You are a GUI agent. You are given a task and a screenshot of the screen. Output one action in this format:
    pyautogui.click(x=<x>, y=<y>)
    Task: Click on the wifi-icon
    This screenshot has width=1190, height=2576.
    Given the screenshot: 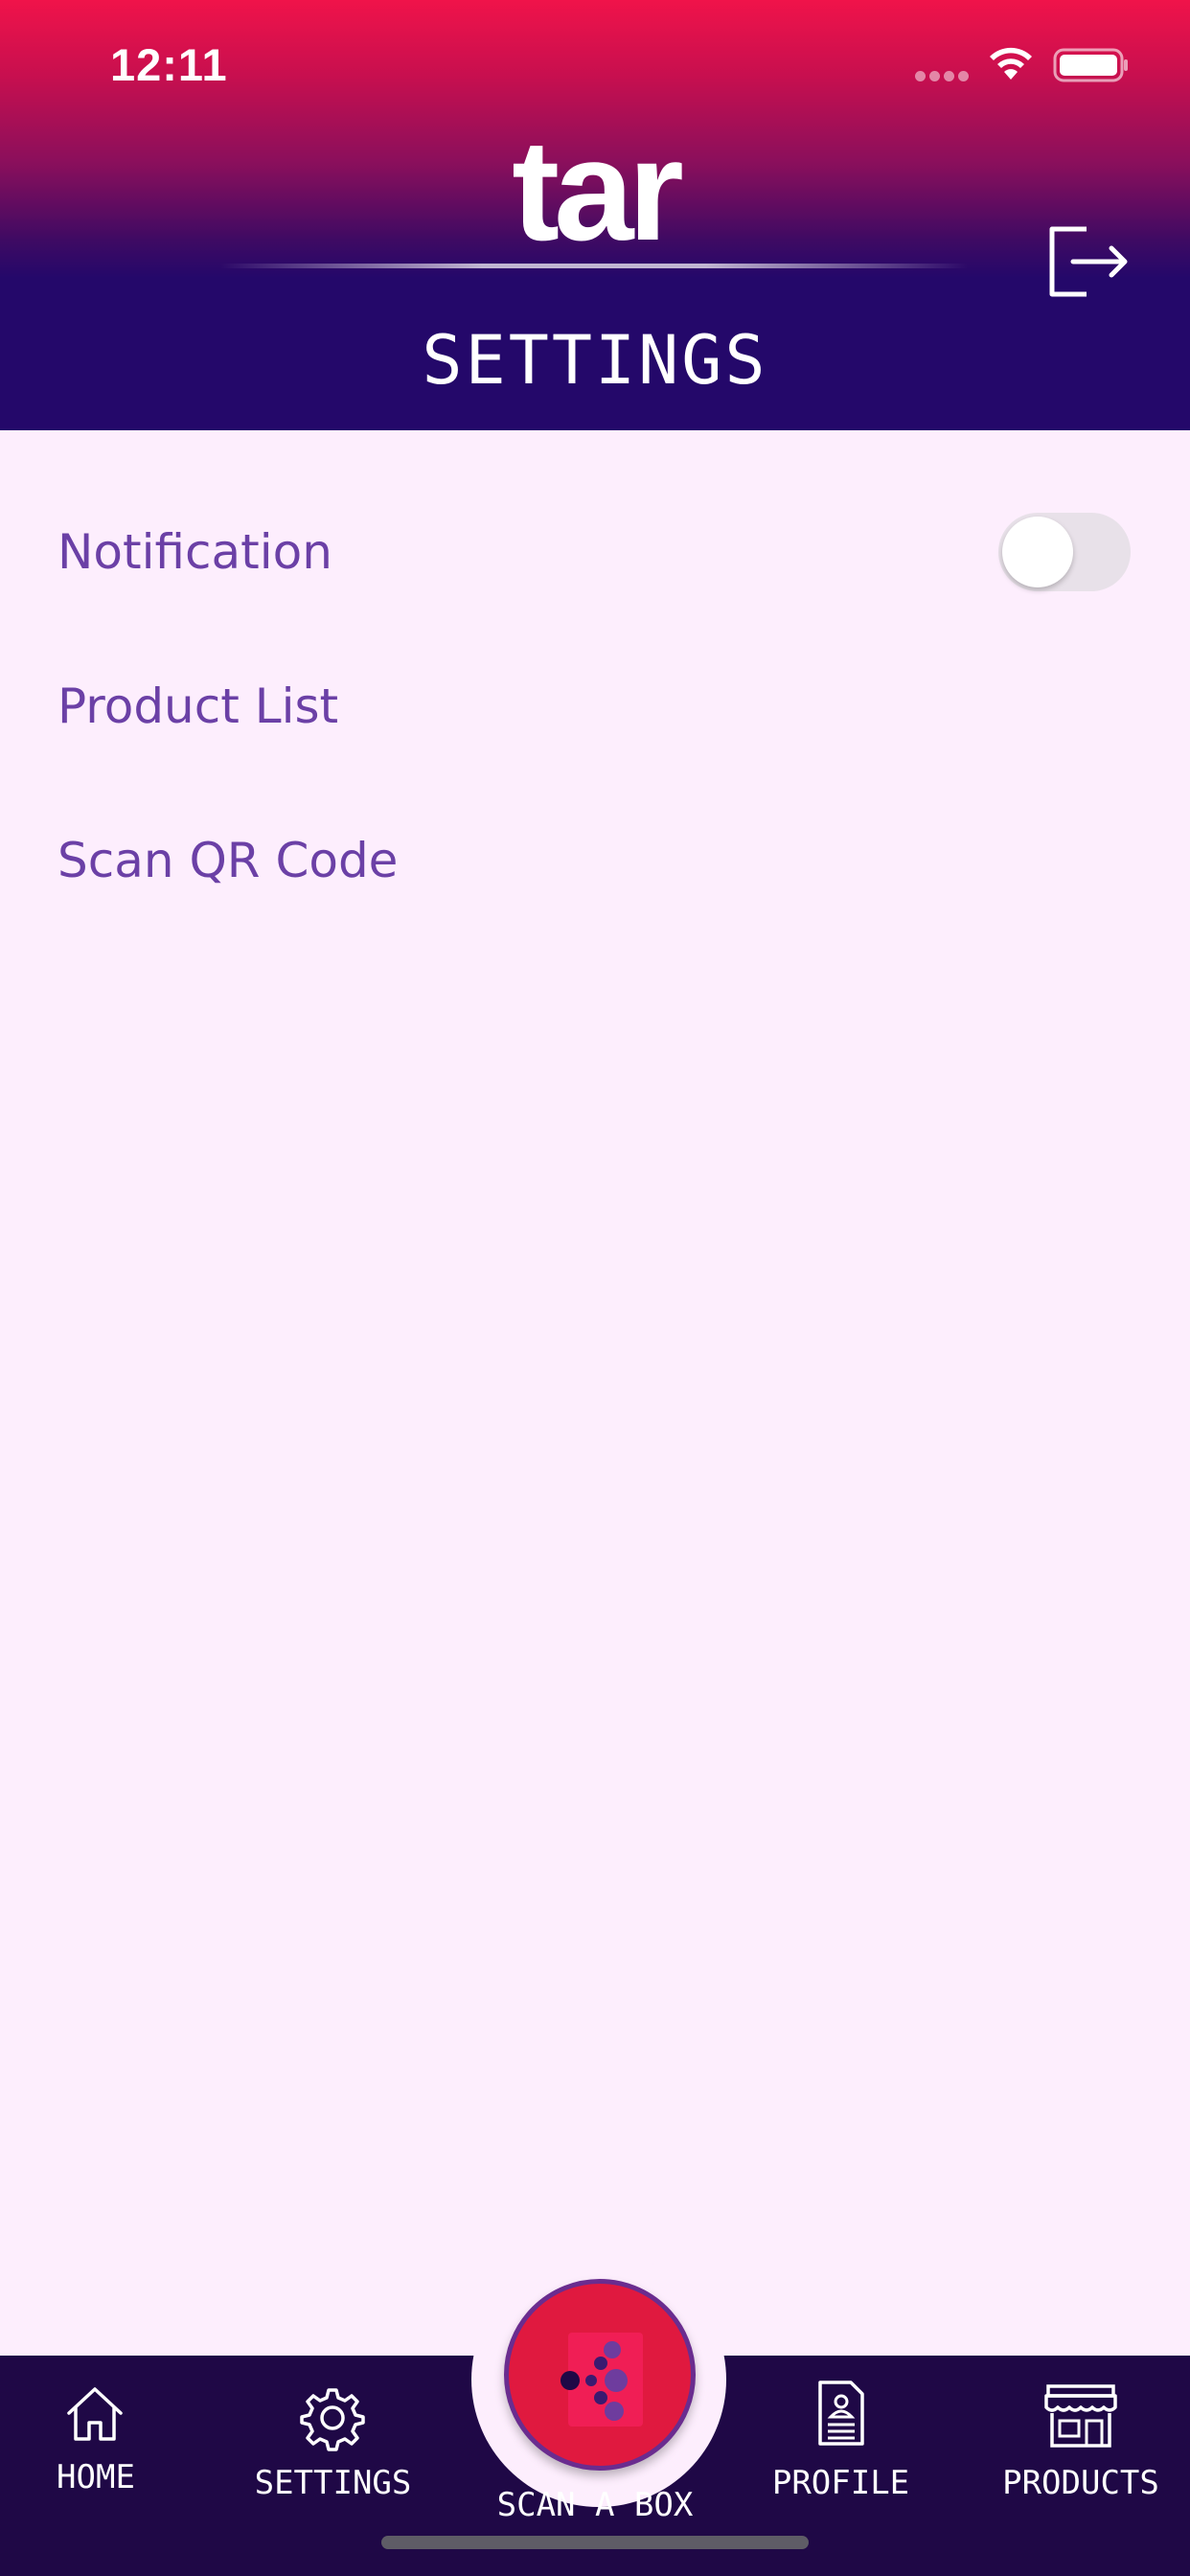 What is the action you would take?
    pyautogui.click(x=1011, y=63)
    